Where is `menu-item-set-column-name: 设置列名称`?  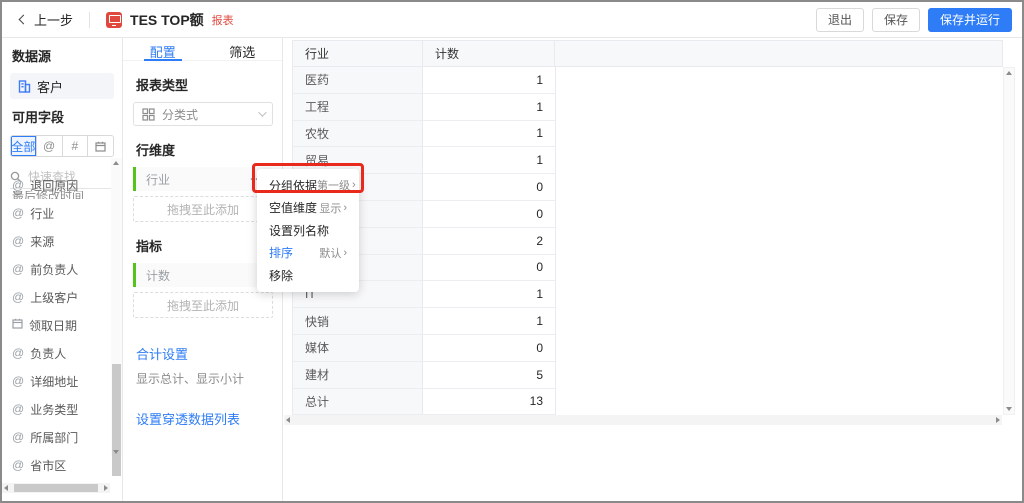
menu-item-set-column-name: 设置列名称 is located at coordinates (308, 230).